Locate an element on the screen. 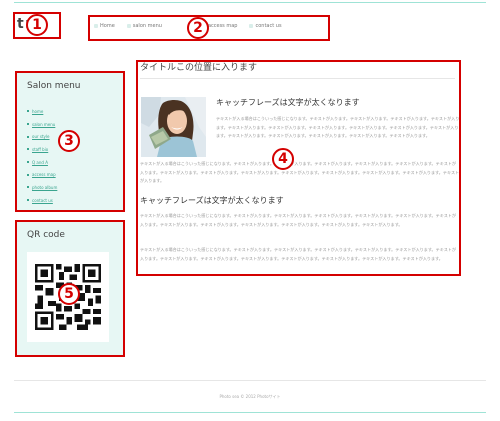 This screenshot has height=421, width=500. annotation-number-3: 3 is located at coordinates (69, 141).